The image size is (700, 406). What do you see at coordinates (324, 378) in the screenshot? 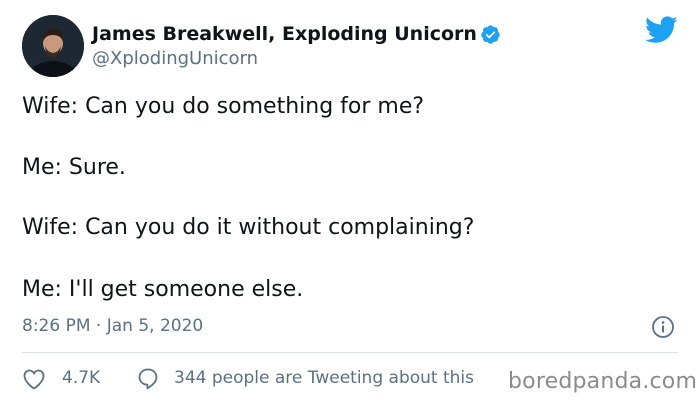
I see `reply-summary: 344 people are Tweeting about this` at bounding box center [324, 378].